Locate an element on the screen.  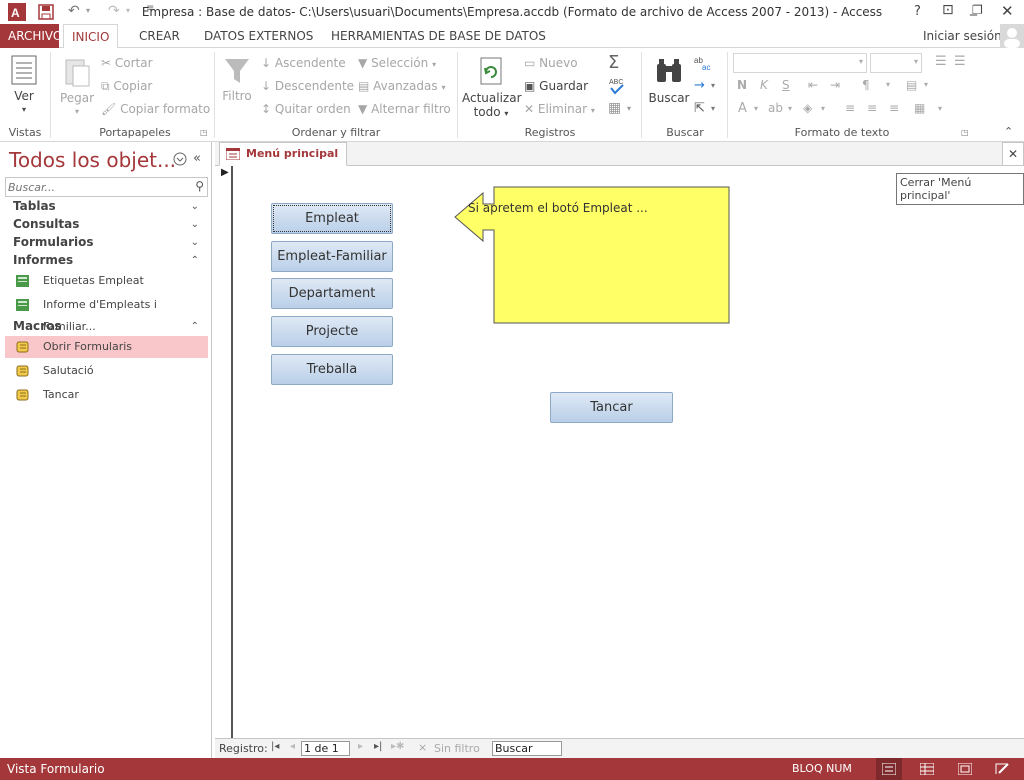
goto-dropdown-icon: ▾ is located at coordinates (713, 85).